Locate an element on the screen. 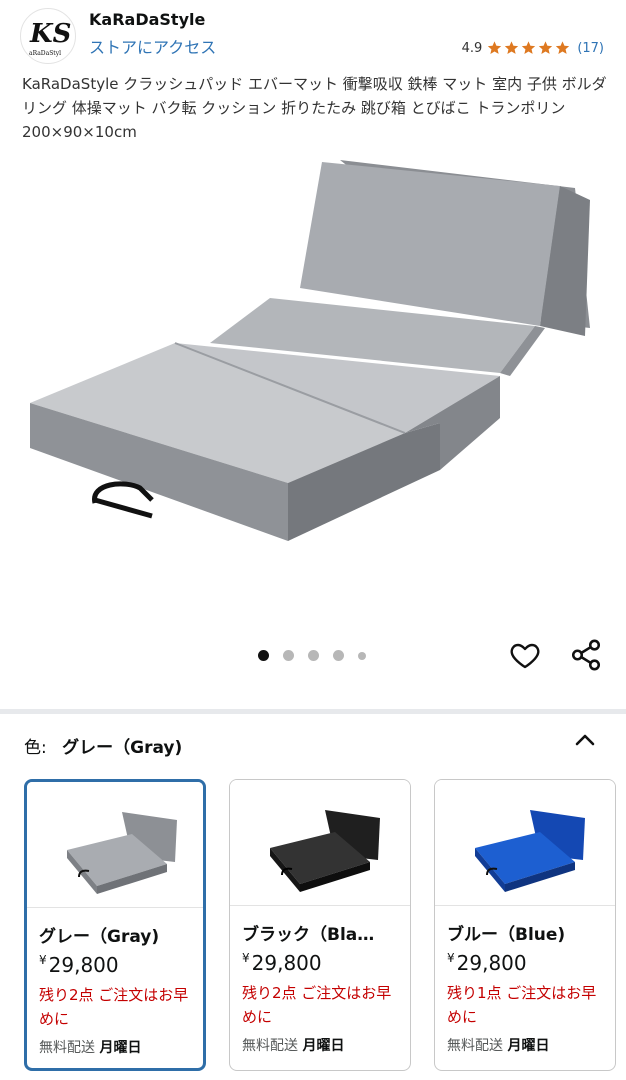 Image resolution: width=626 pixels, height=1080 pixels. mat-thumbnail-blue is located at coordinates (530, 851).